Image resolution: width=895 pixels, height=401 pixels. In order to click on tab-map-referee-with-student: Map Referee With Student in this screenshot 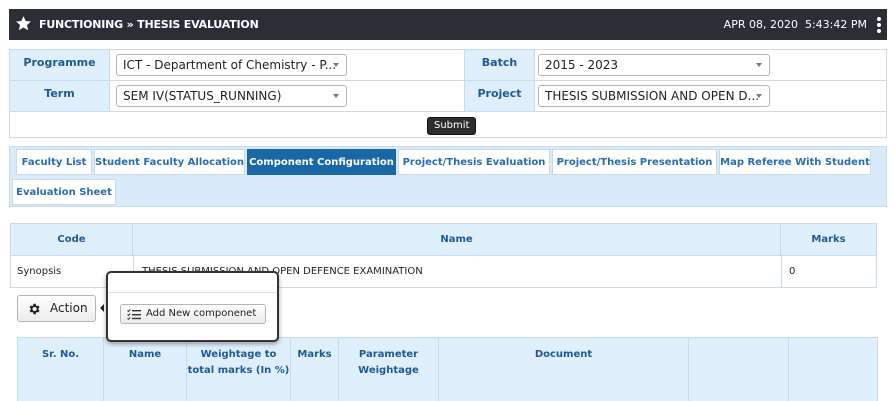, I will do `click(795, 162)`.